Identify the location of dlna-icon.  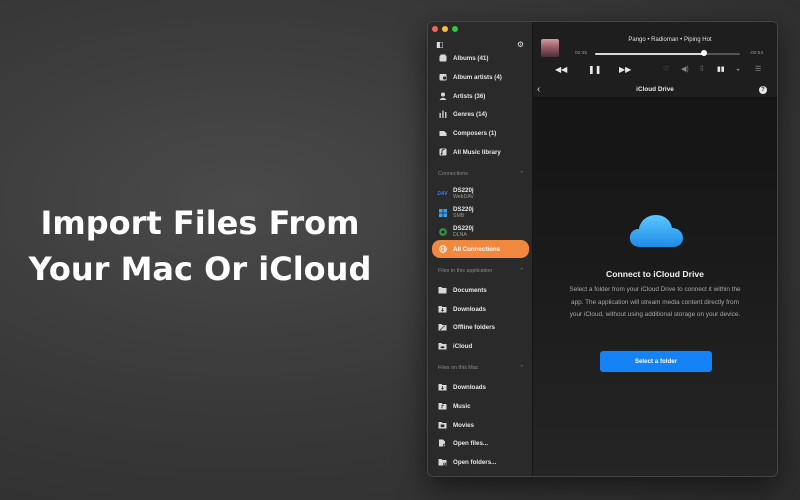
(442, 231).